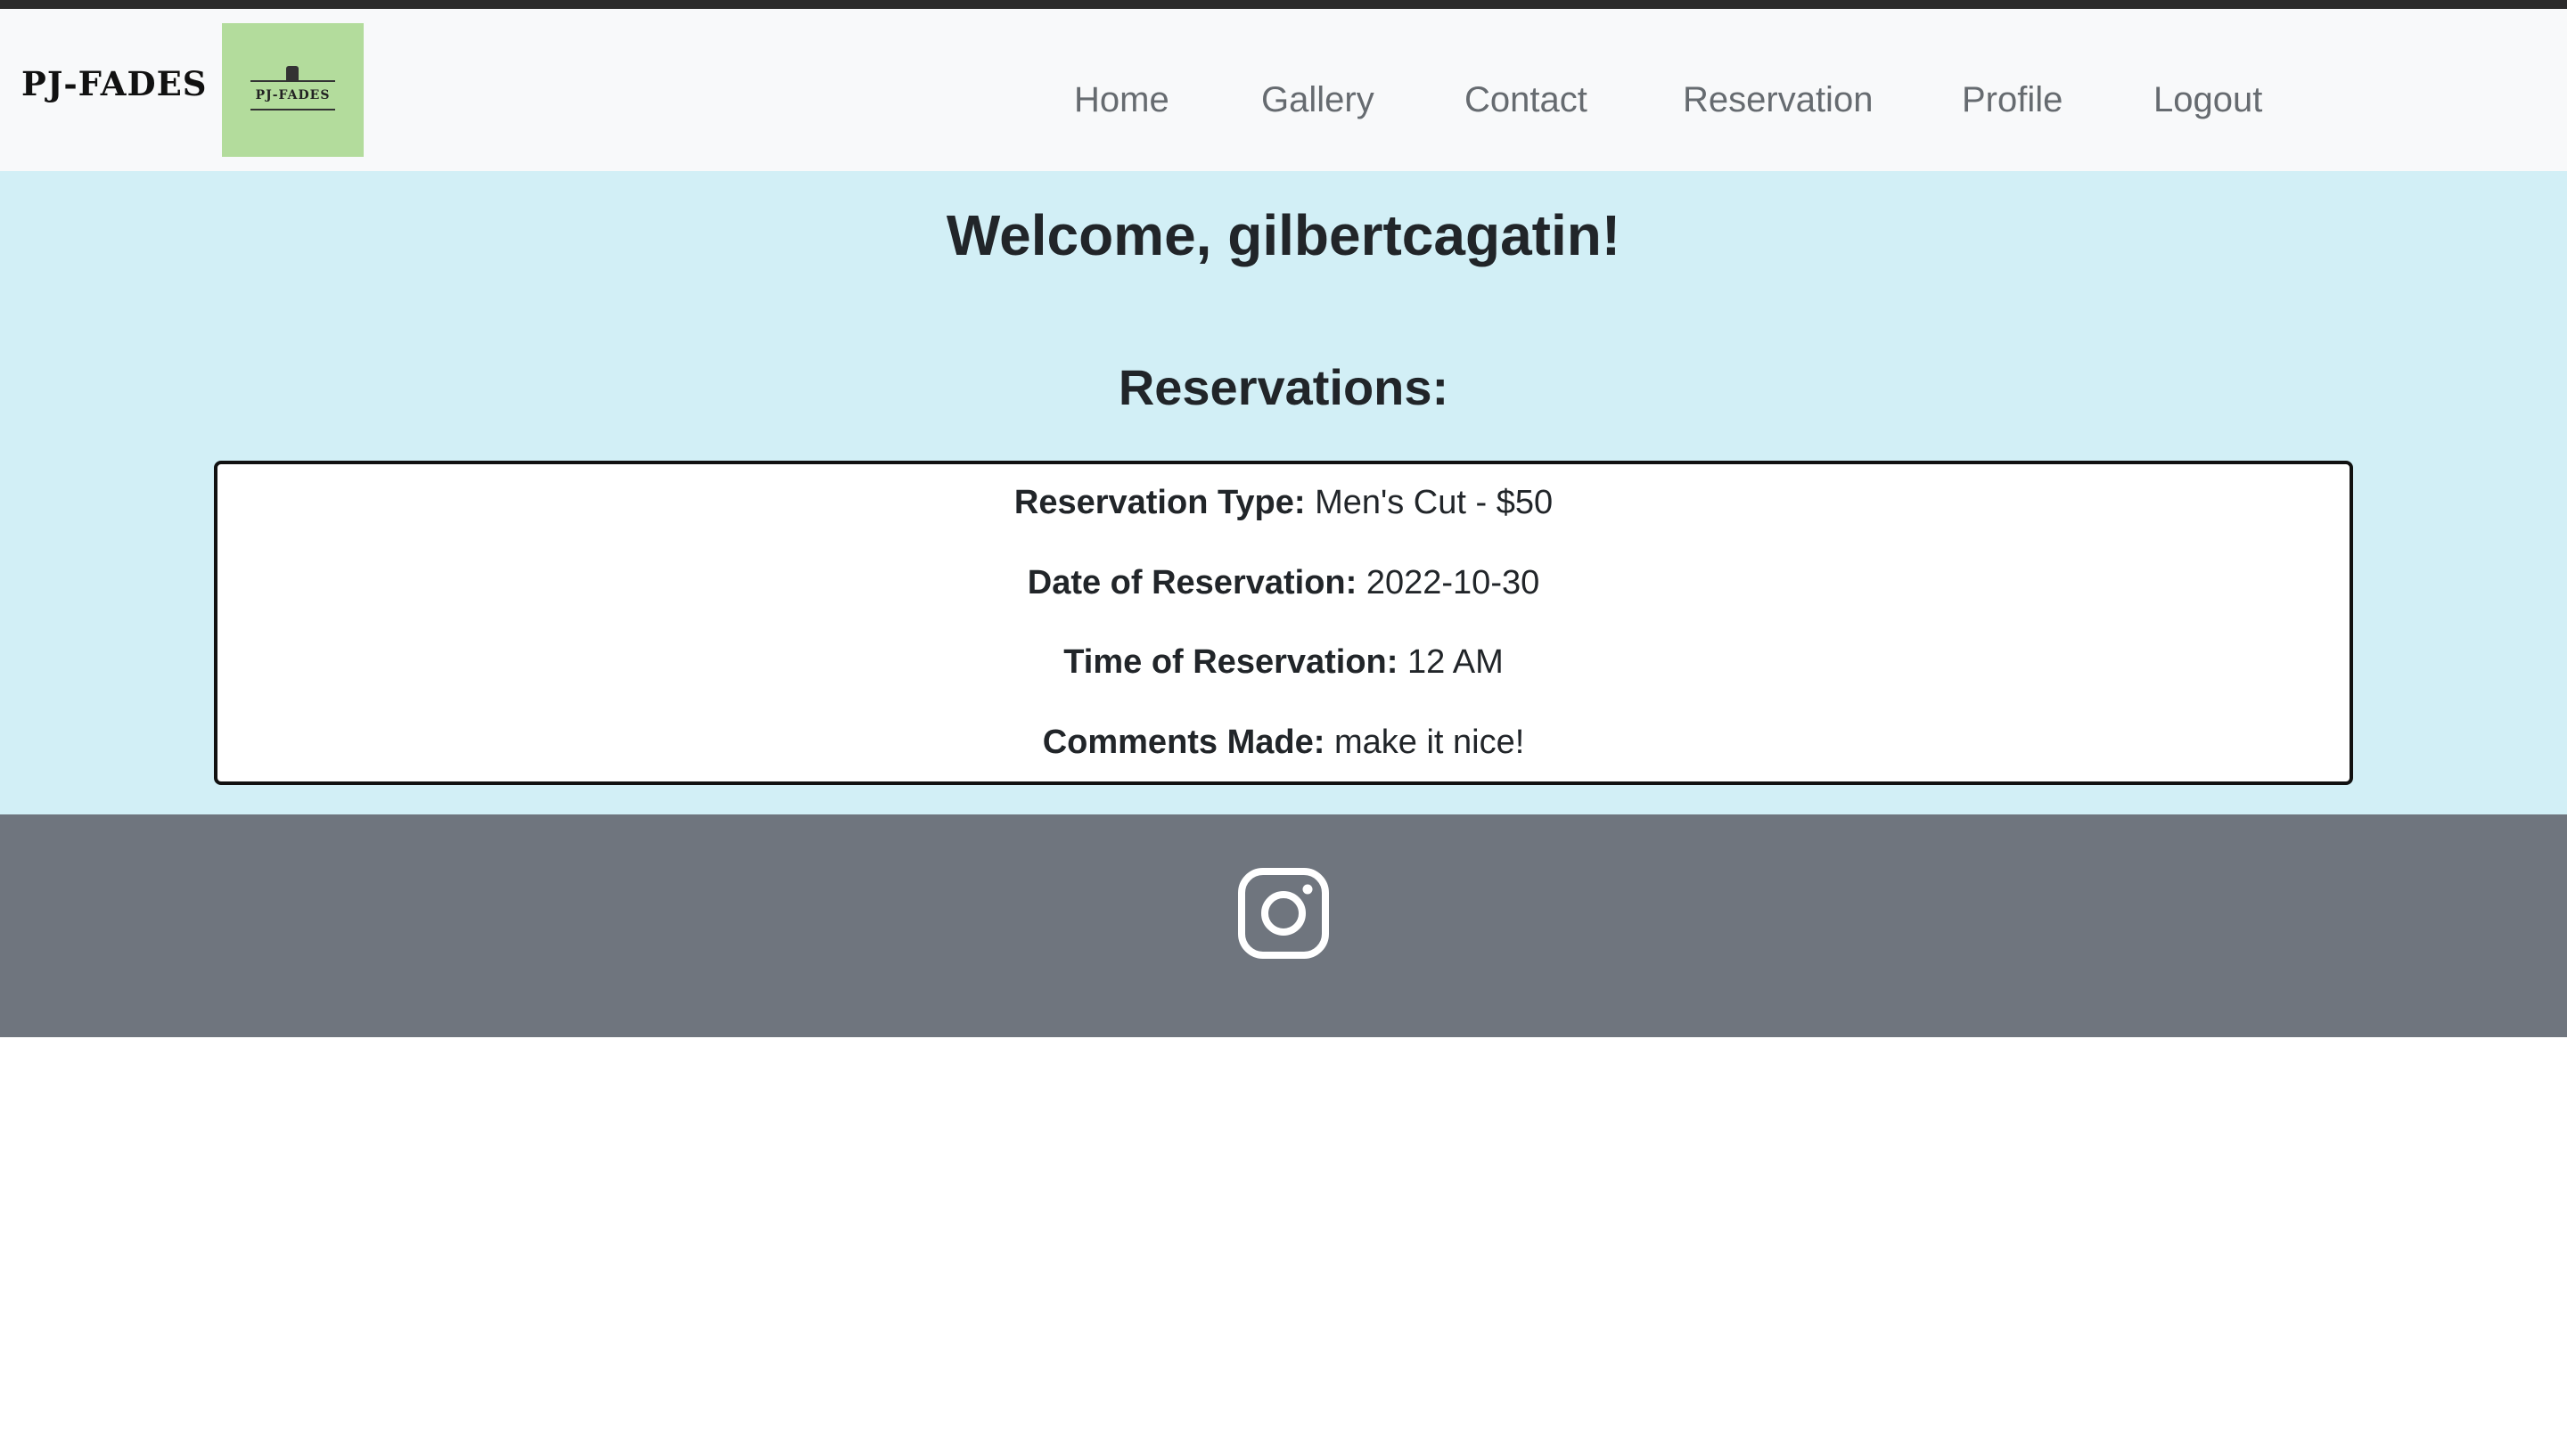  Describe the element at coordinates (2207, 99) in the screenshot. I see `nav-logout: Logout` at that location.